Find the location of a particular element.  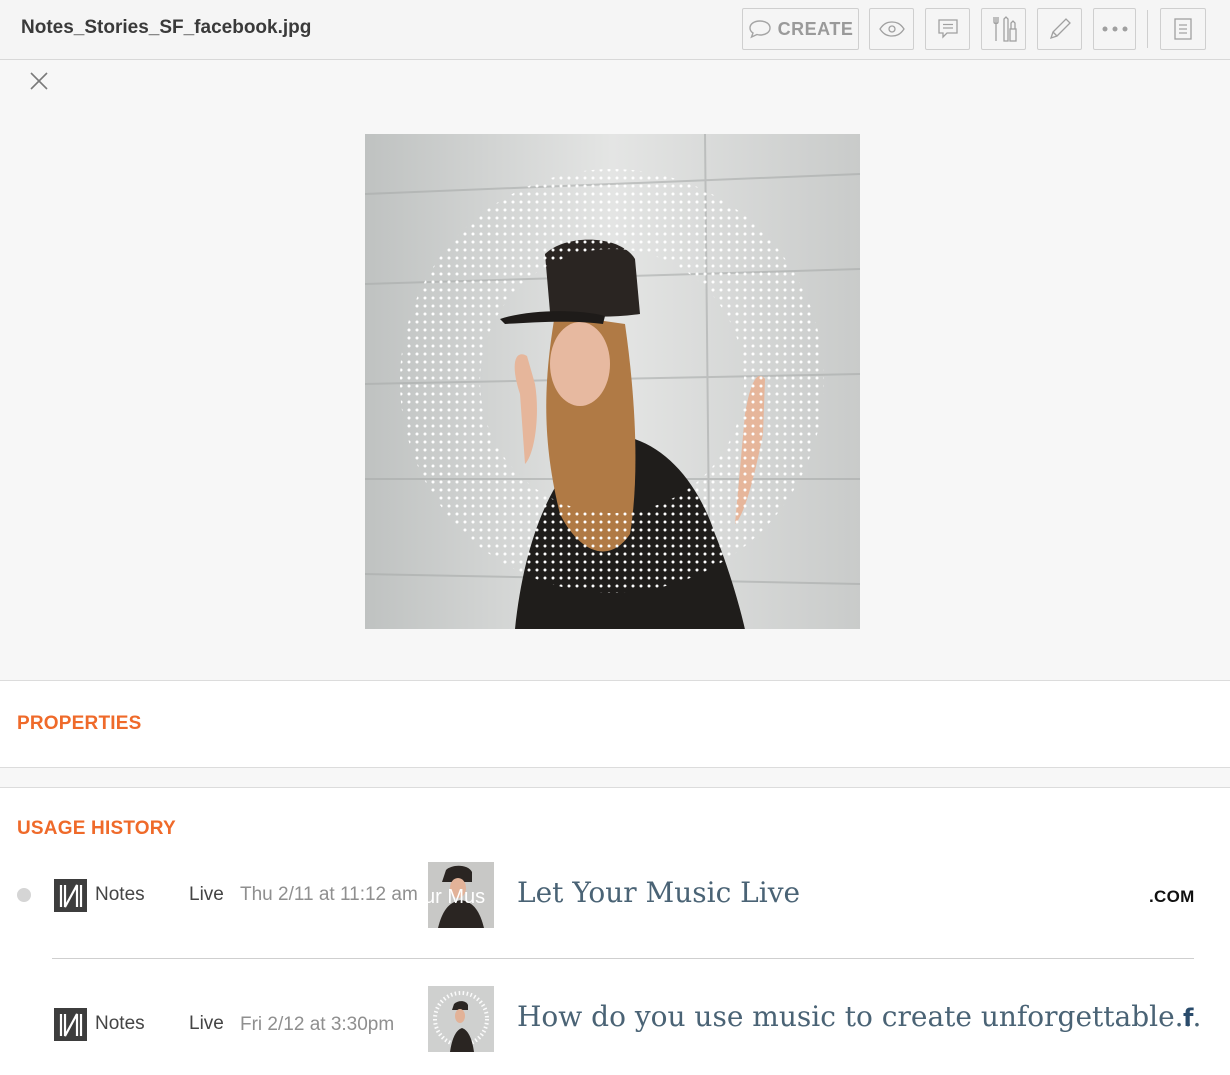

close-button is located at coordinates (39, 81).